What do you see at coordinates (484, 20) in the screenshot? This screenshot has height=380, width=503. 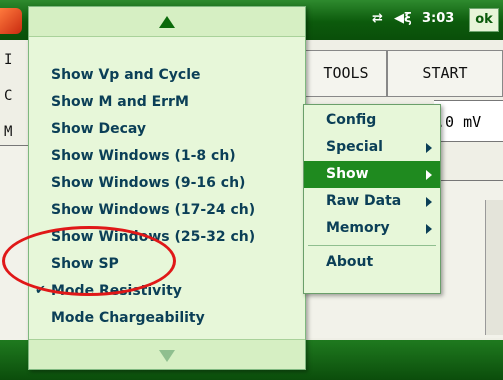 I see `ok-button: ok` at bounding box center [484, 20].